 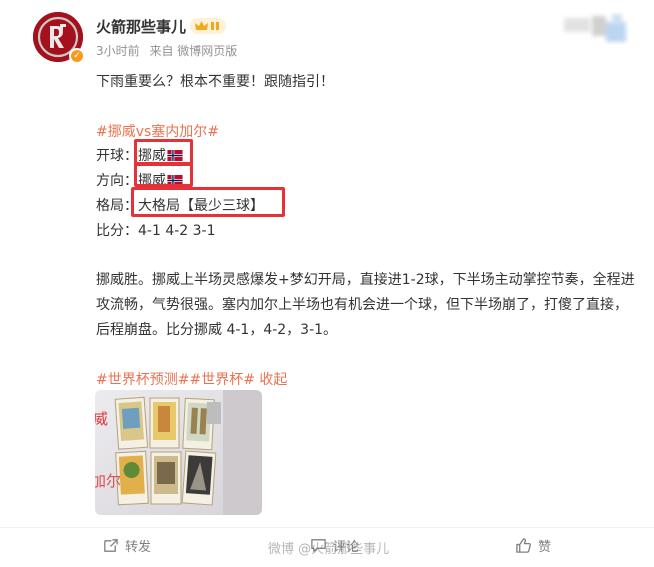 I want to click on kickoff-row: 开球：挪威, so click(x=366, y=156).